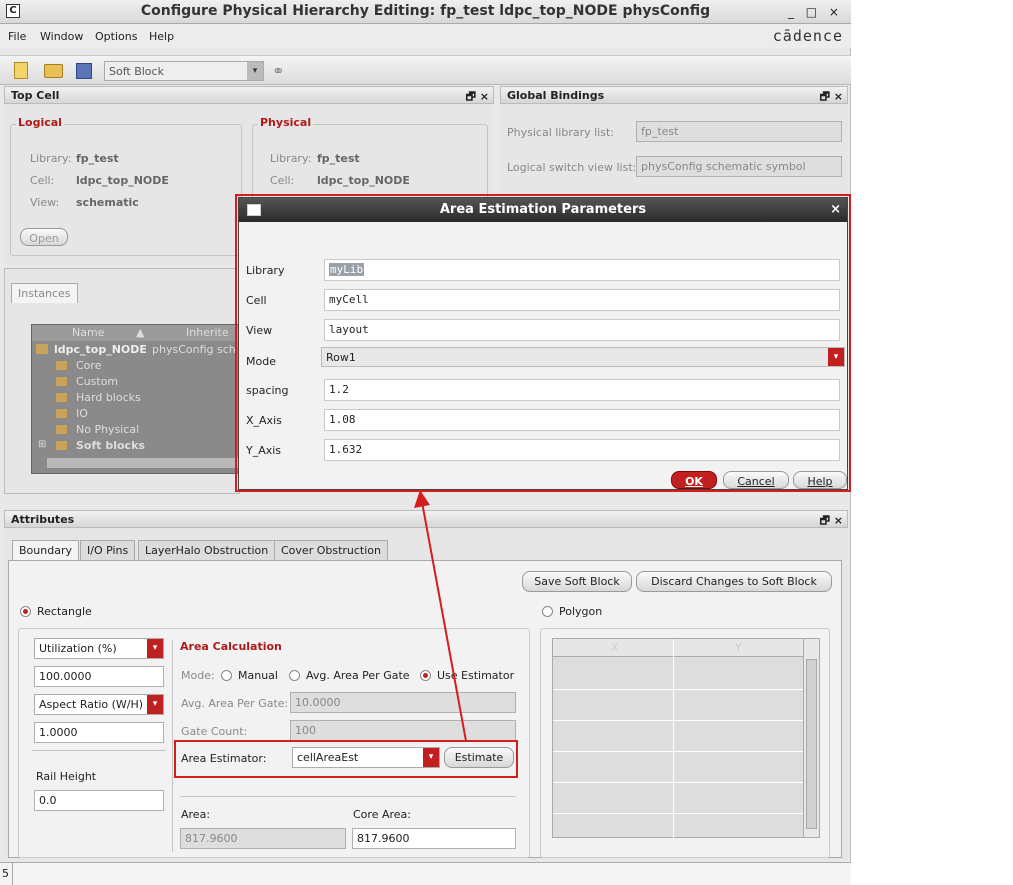  What do you see at coordinates (678, 648) in the screenshot?
I see `grid-header: X Y` at bounding box center [678, 648].